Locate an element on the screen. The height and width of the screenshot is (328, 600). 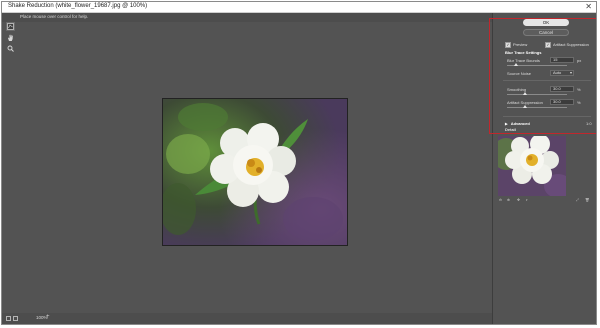
flower-photo is located at coordinates (255, 172).